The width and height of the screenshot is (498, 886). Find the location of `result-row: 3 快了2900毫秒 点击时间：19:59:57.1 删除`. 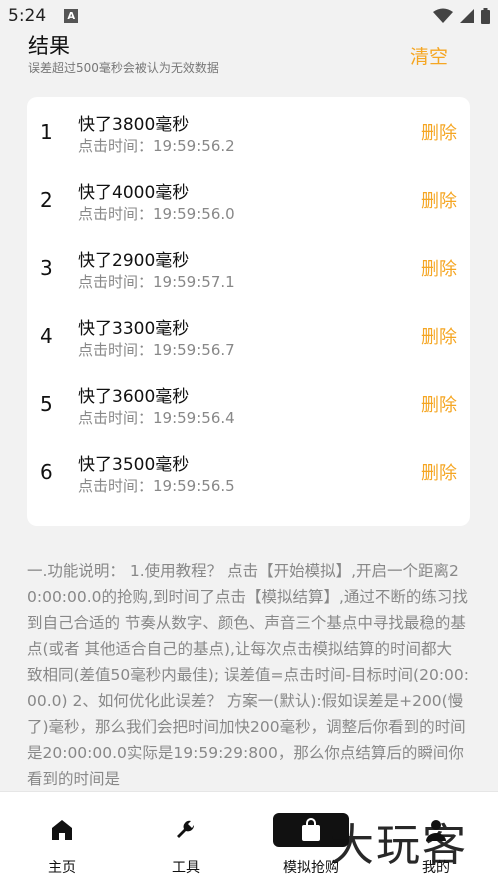

result-row: 3 快了2900毫秒 点击时间：19:59:57.1 删除 is located at coordinates (248, 267).